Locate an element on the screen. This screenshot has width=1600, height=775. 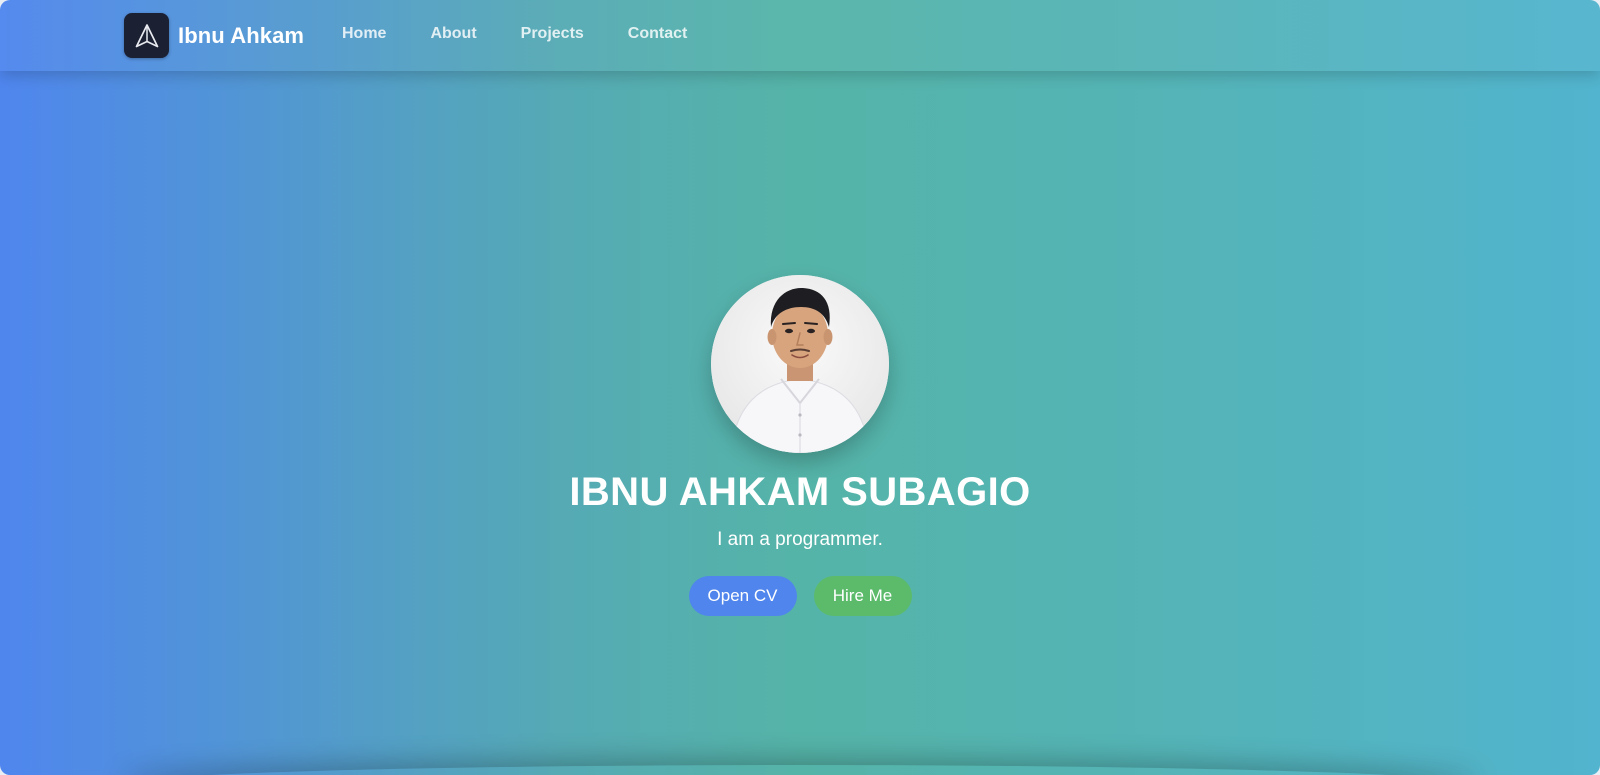
paper-plane-icon is located at coordinates (146, 35).